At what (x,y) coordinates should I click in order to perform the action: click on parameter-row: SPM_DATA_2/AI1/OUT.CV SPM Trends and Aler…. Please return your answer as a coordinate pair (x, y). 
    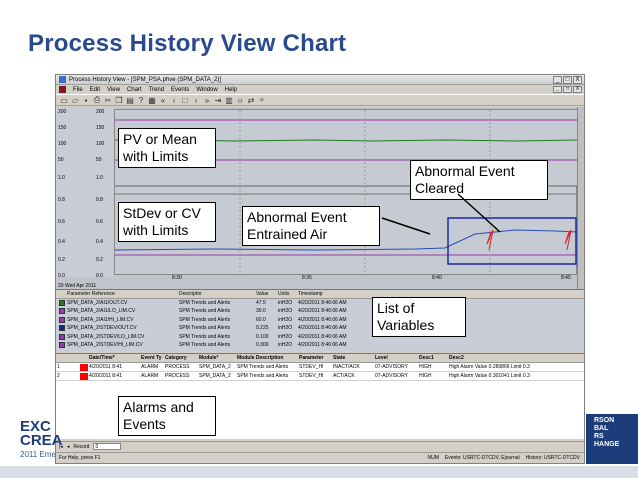
    Looking at the image, I should click on (320, 303).